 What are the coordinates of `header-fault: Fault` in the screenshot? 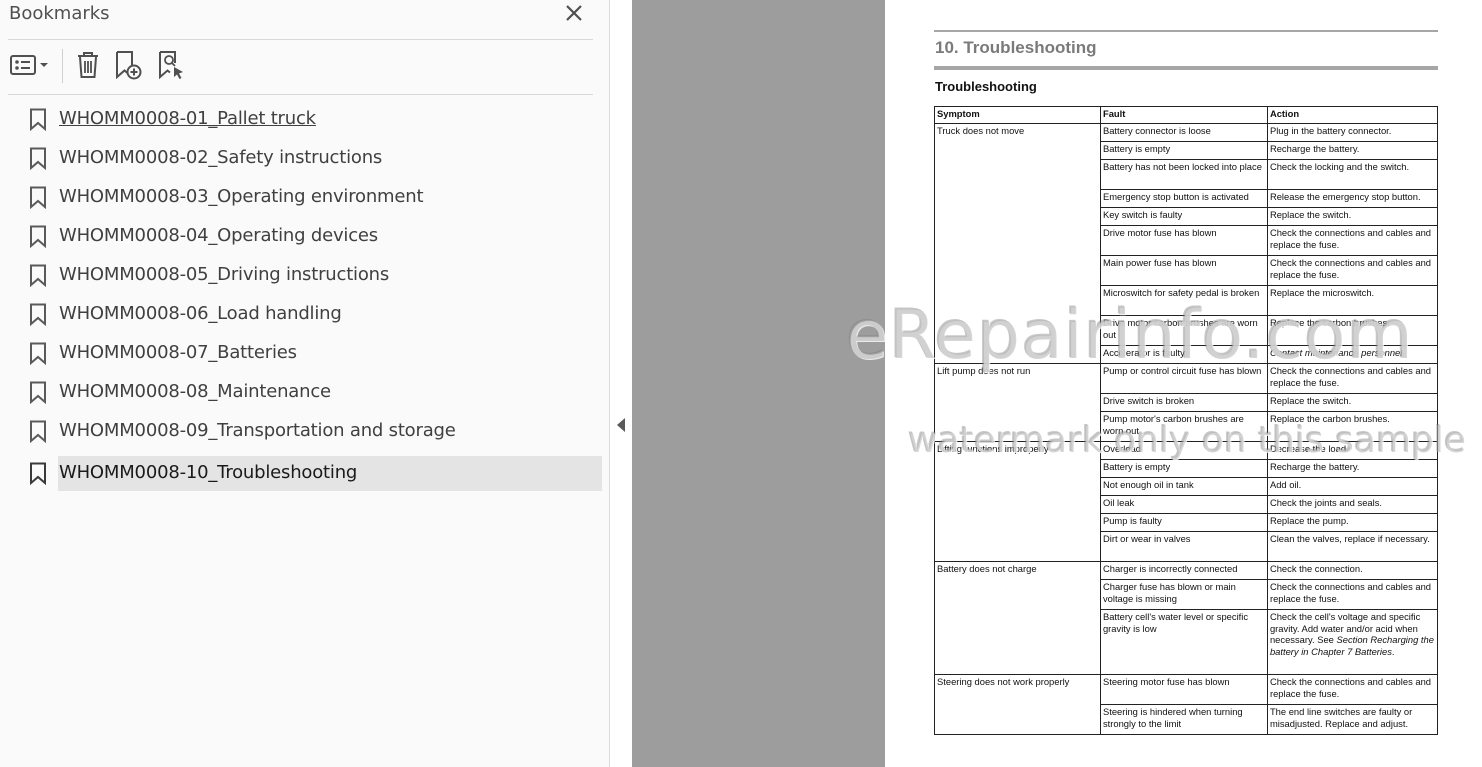 It's located at (1183, 115).